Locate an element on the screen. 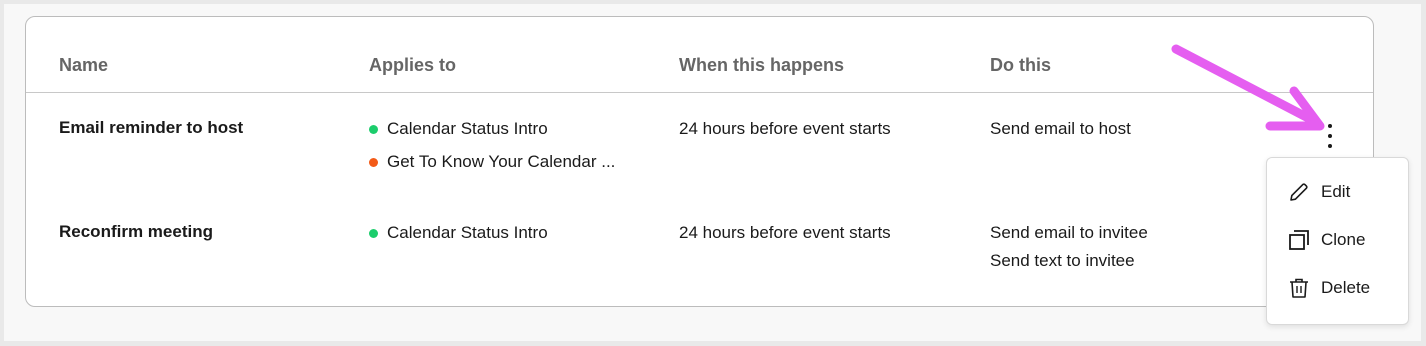 The width and height of the screenshot is (1426, 346). actions-menu: Edit Clone Delete is located at coordinates (1337, 241).